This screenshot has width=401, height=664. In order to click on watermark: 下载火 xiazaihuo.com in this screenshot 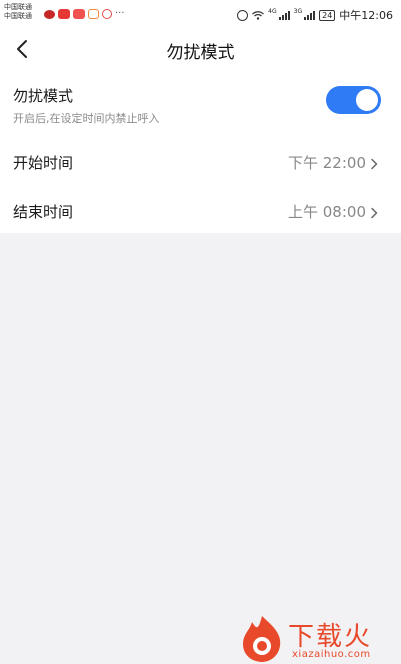, I will do `click(318, 638)`.